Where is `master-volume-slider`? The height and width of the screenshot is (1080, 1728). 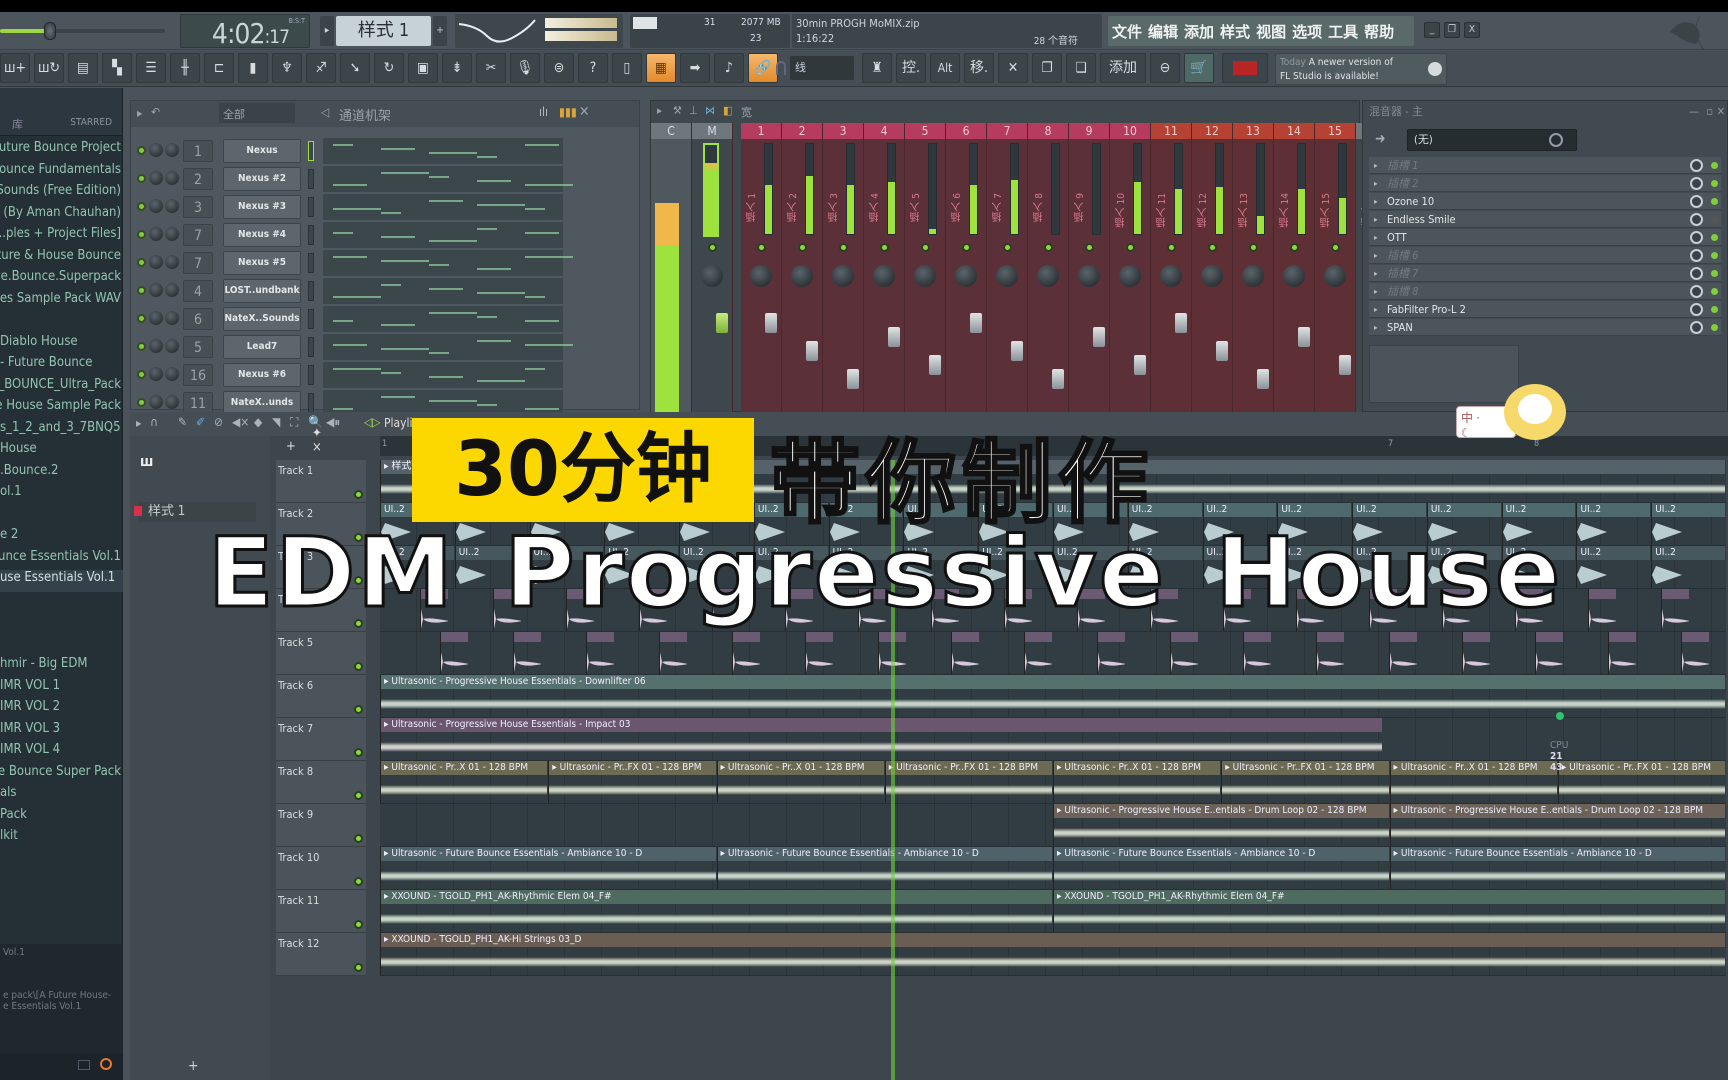
master-volume-slider is located at coordinates (82, 31).